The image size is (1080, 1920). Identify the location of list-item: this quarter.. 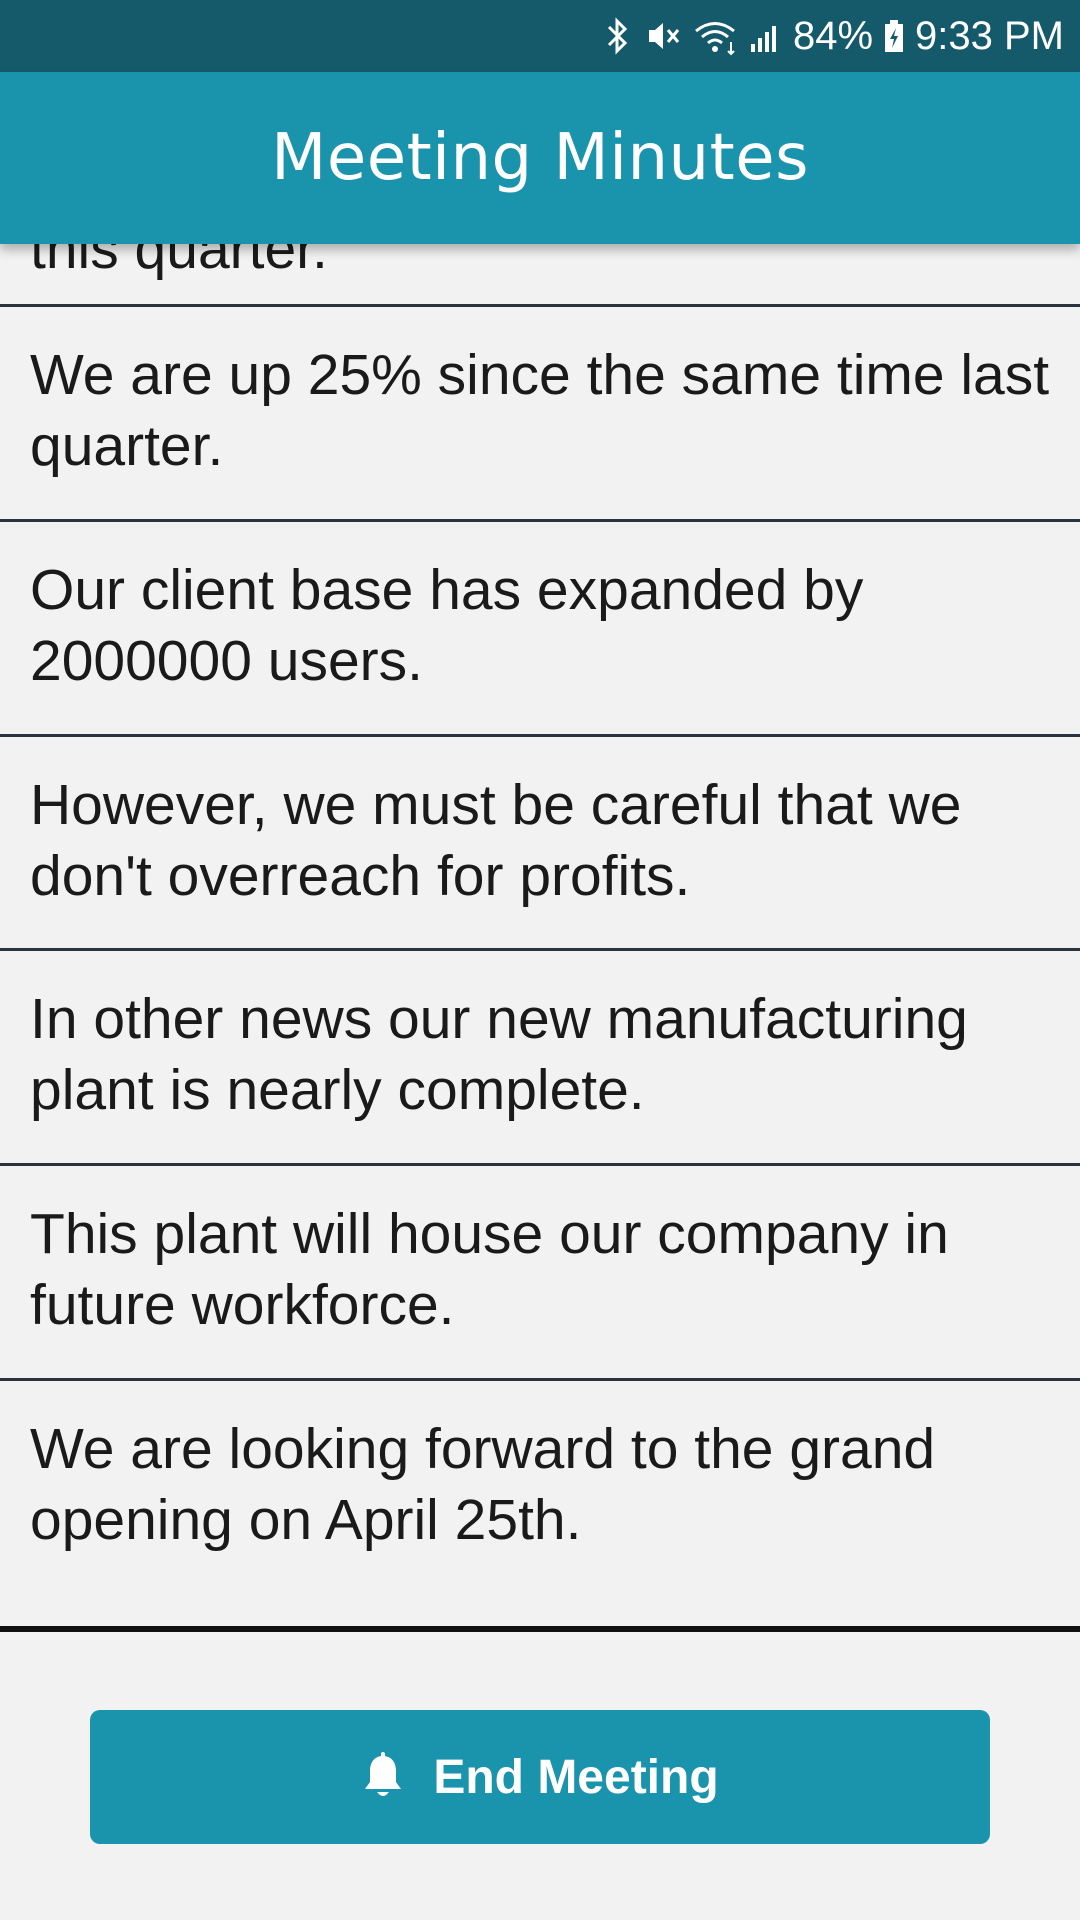
(540, 275).